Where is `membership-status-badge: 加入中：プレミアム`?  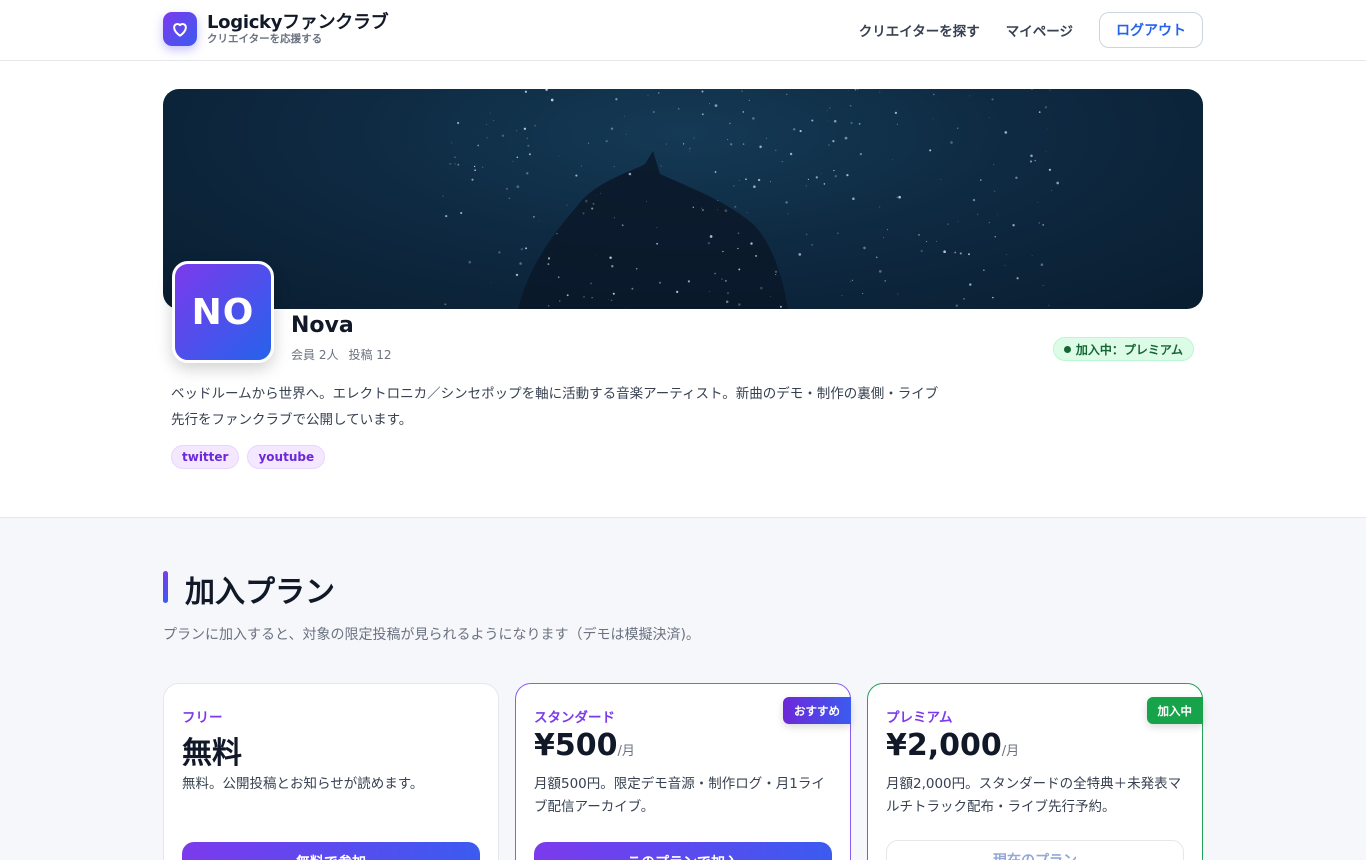
membership-status-badge: 加入中：プレミアム is located at coordinates (1123, 349).